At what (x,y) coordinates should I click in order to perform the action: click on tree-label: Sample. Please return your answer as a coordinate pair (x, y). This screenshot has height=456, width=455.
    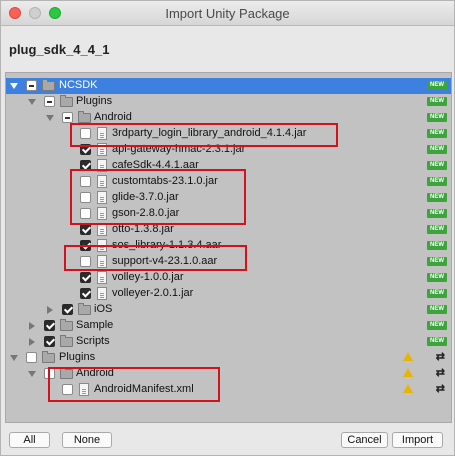
    Looking at the image, I should click on (95, 325).